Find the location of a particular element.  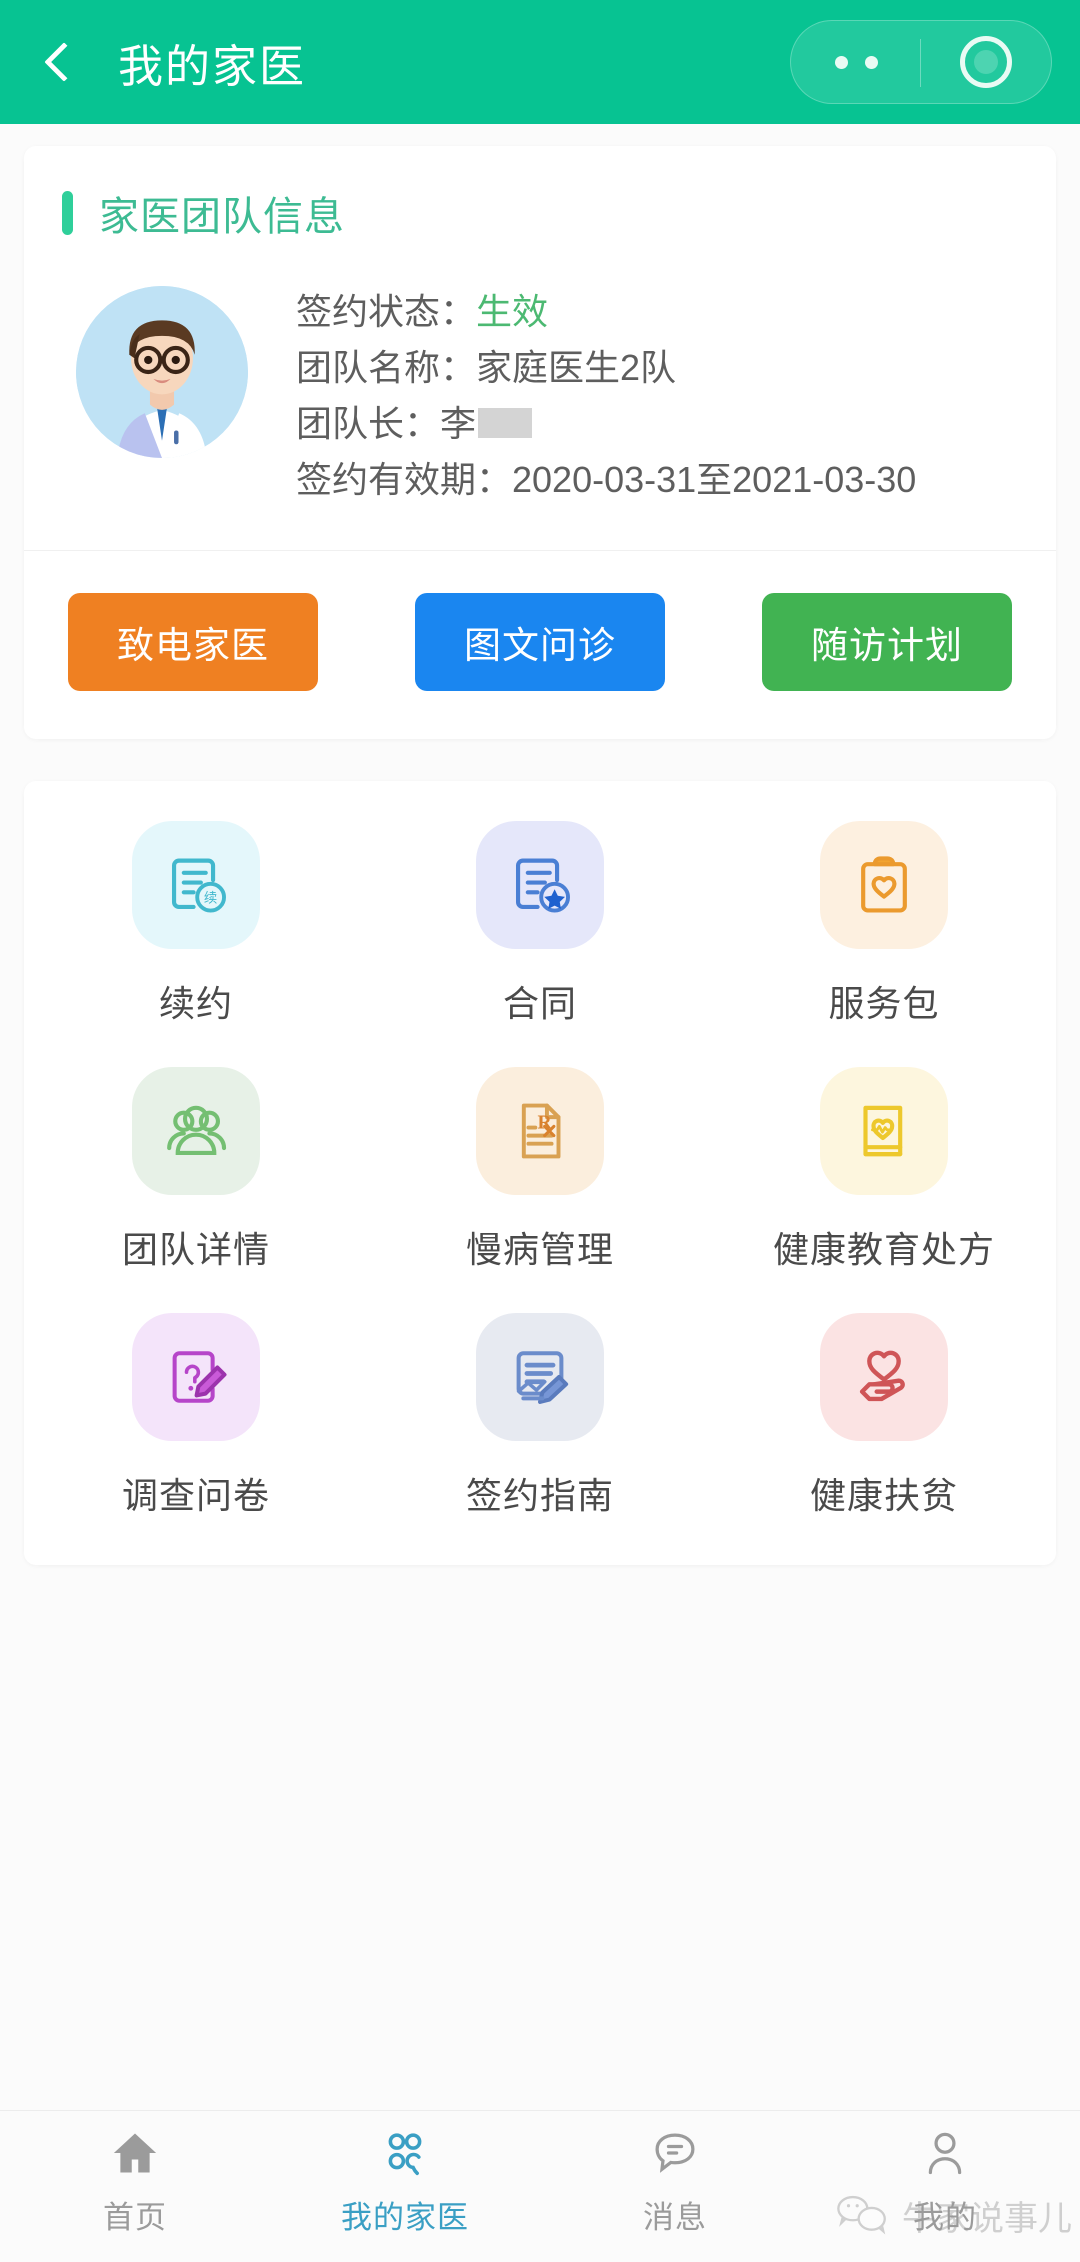

clipboard-heart-icon is located at coordinates (884, 885).